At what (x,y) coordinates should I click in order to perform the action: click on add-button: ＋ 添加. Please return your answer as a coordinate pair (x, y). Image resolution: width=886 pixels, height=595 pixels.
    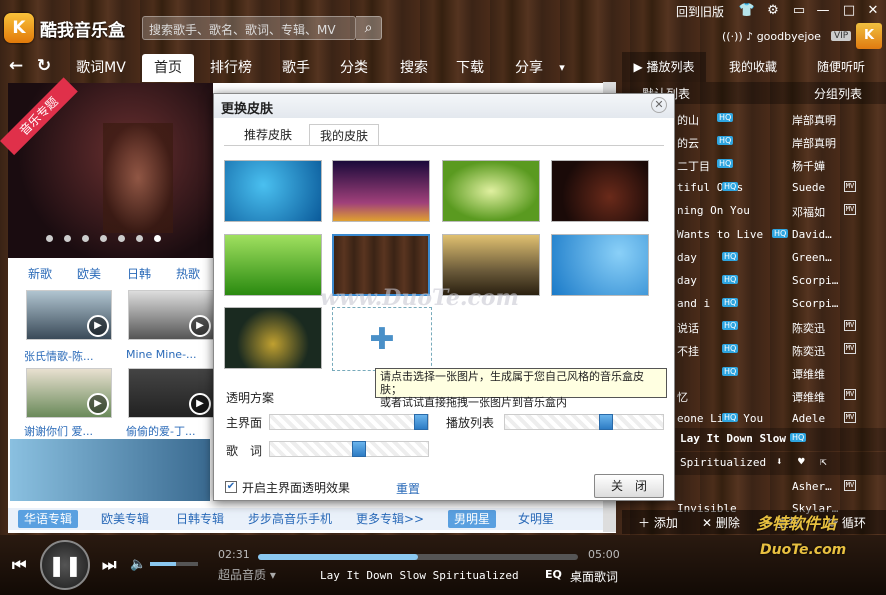
    Looking at the image, I should click on (658, 522).